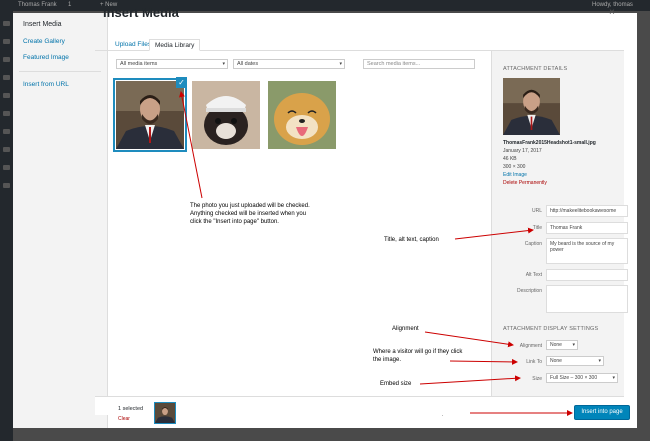 The image size is (650, 441). I want to click on alt-text-label: Alt Text, so click(533, 275).